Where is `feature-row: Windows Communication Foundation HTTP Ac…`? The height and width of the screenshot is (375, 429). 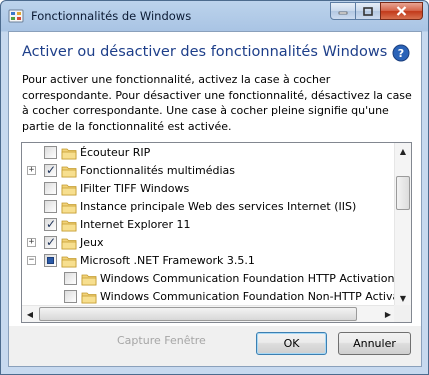
feature-row: Windows Communication Foundation HTTP Ac… is located at coordinates (209, 279).